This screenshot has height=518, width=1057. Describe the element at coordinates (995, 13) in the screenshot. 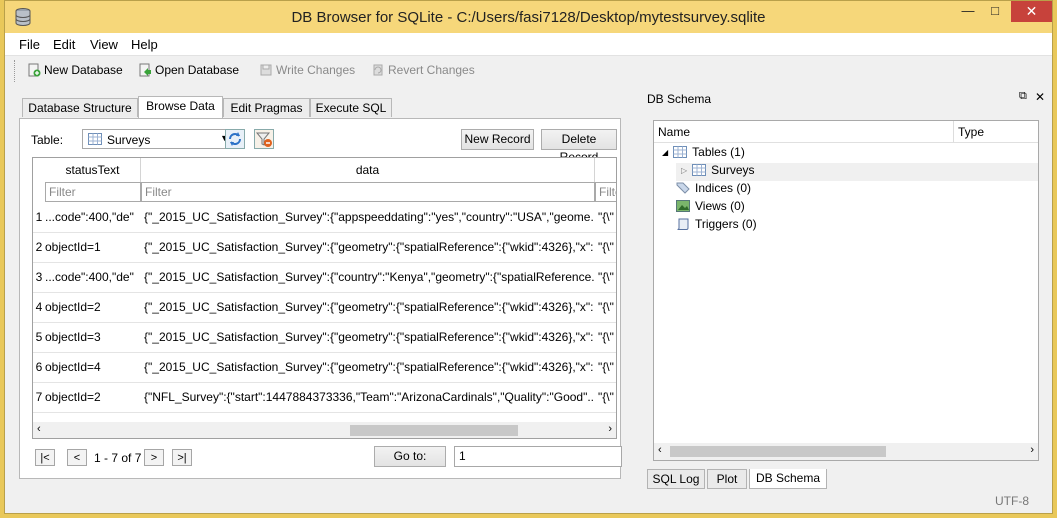

I see `maximize-button: □` at that location.